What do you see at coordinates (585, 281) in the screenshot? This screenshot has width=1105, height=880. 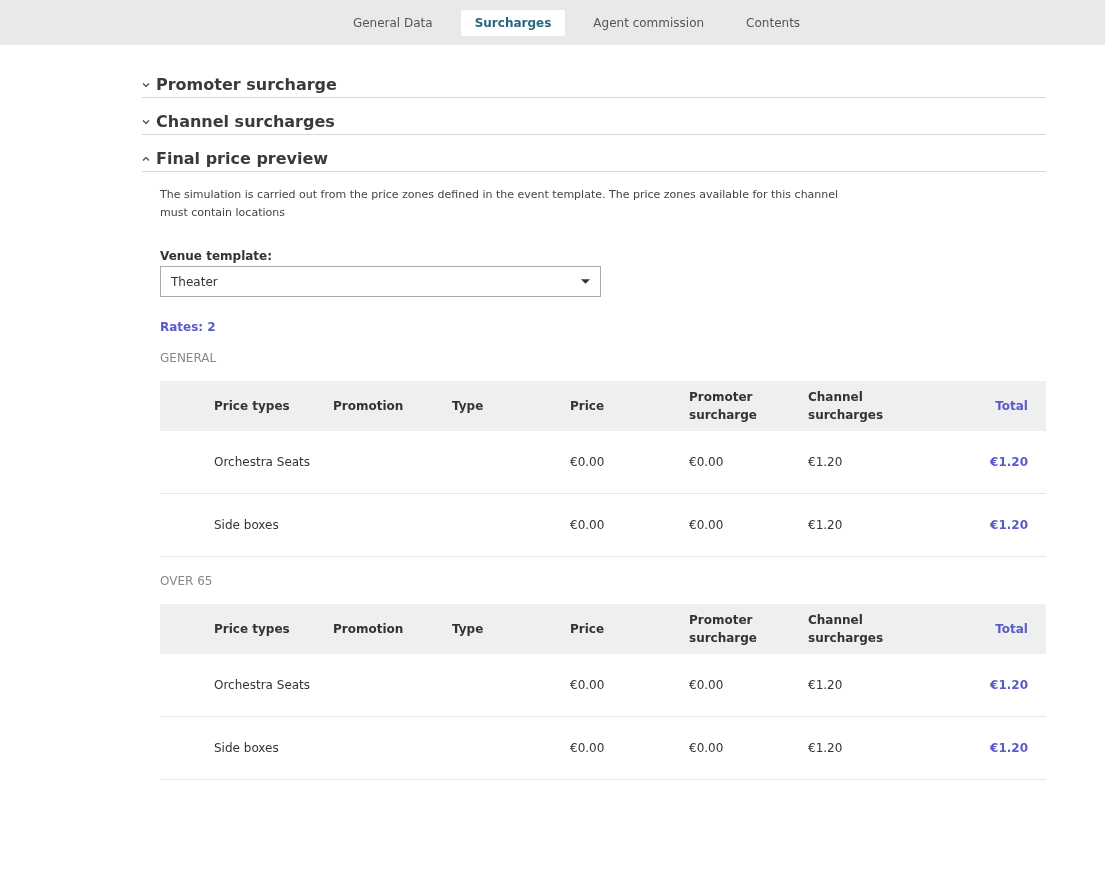 I see `caret-icon` at bounding box center [585, 281].